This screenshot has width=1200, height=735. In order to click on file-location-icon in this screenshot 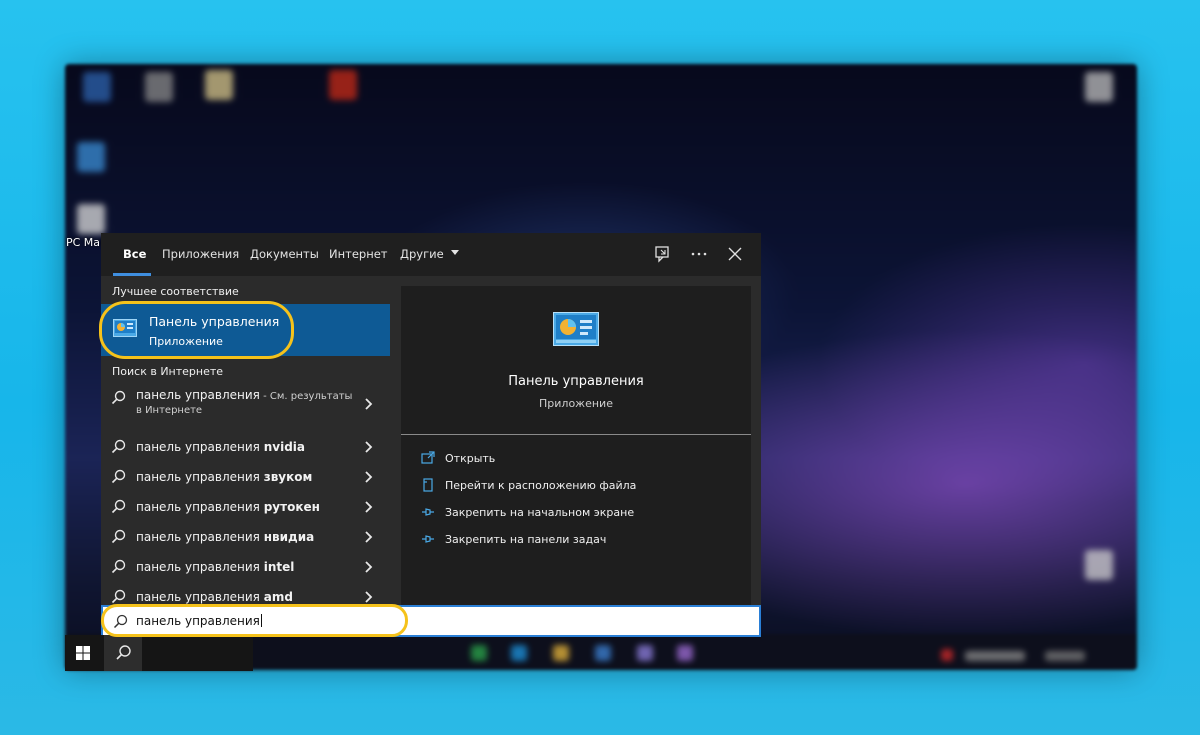, I will do `click(428, 485)`.